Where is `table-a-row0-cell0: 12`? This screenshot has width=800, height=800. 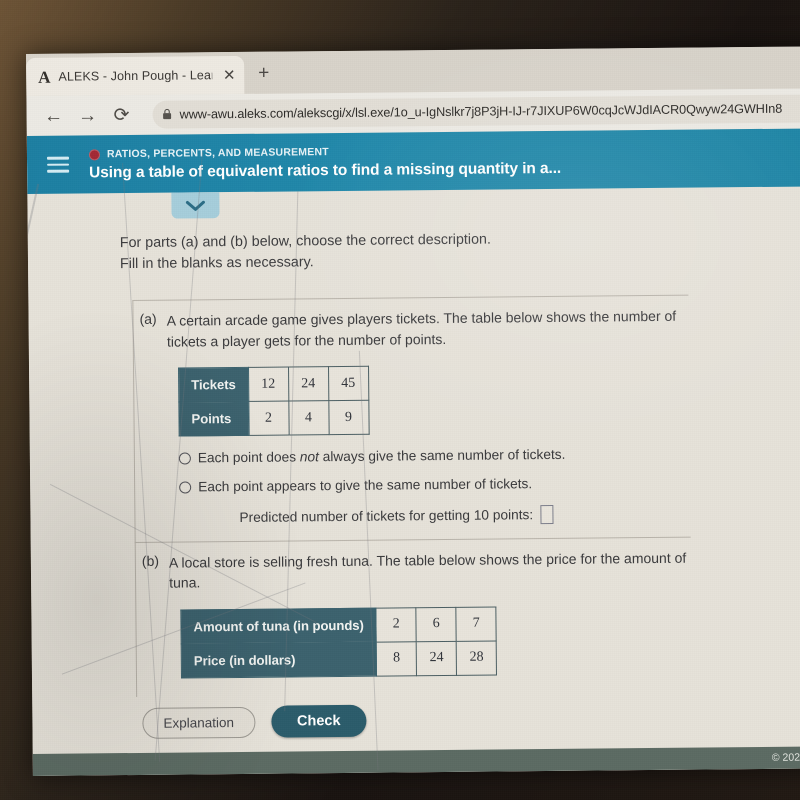 table-a-row0-cell0: 12 is located at coordinates (268, 384).